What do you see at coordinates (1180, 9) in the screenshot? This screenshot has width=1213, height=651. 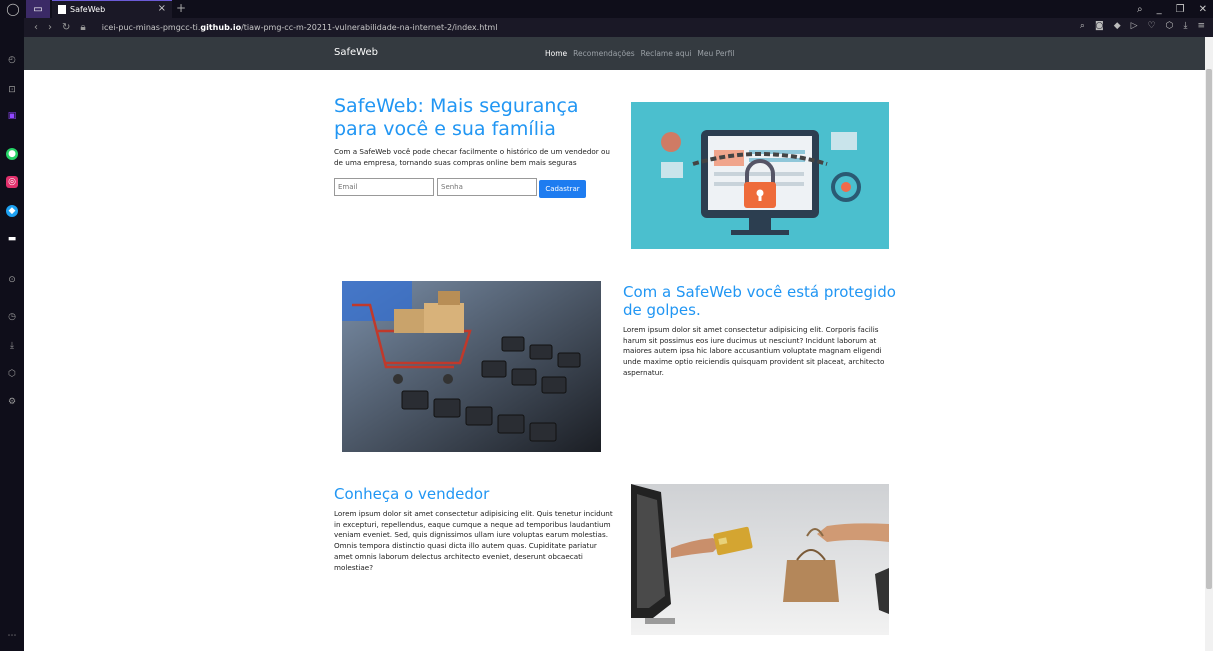 I see `restore-icon: ❐` at bounding box center [1180, 9].